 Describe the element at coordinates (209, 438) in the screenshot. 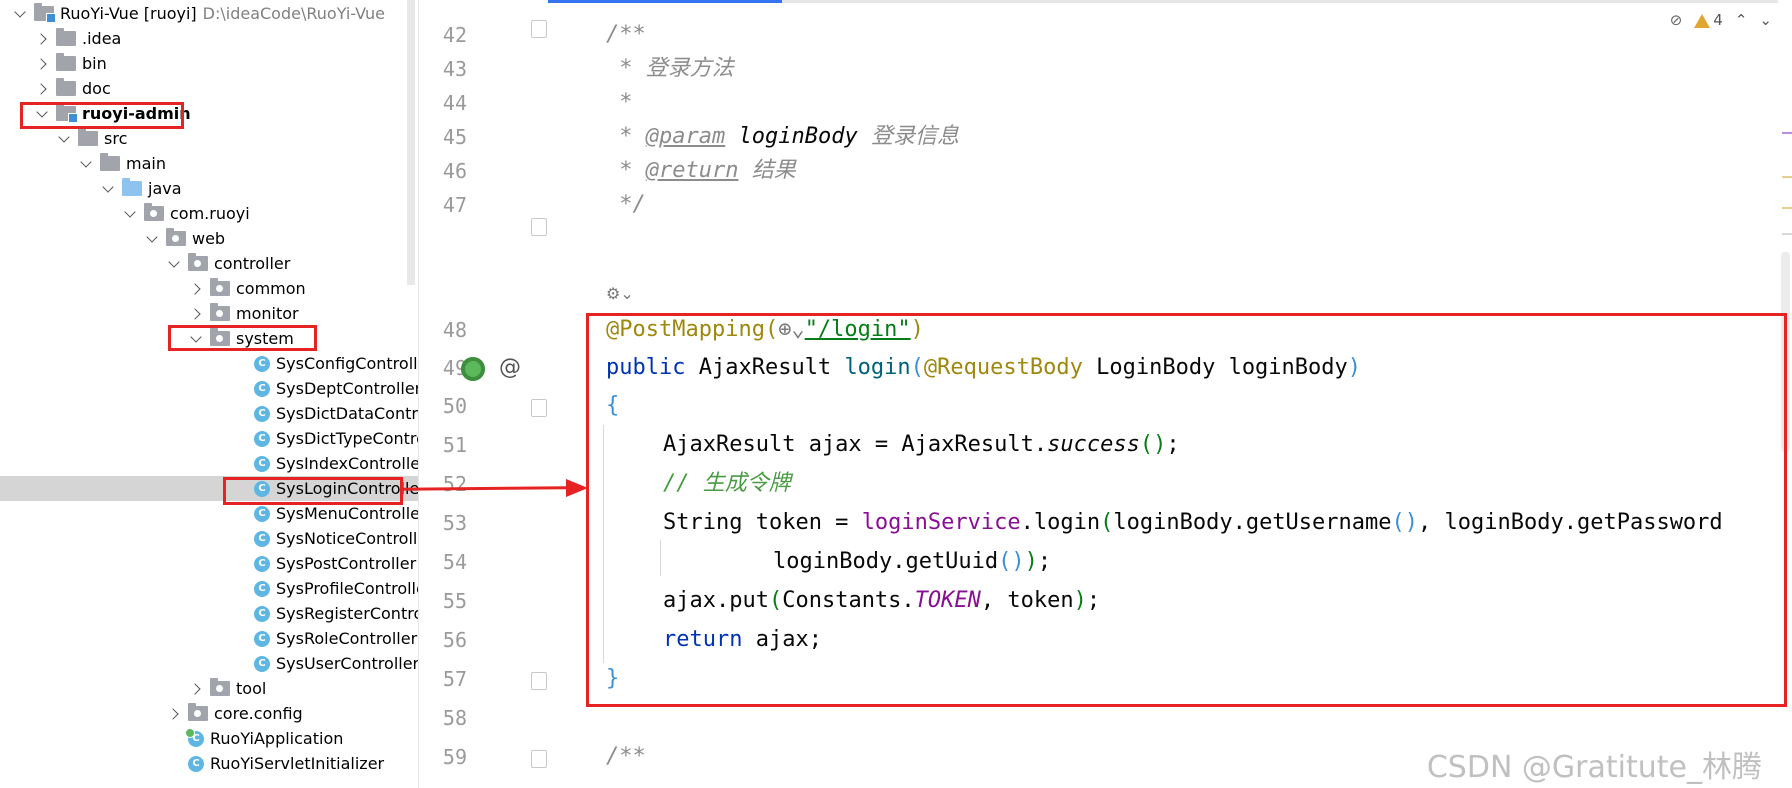

I see `tree-item-sysdicttypecontroller: C SysDictTypeController` at that location.